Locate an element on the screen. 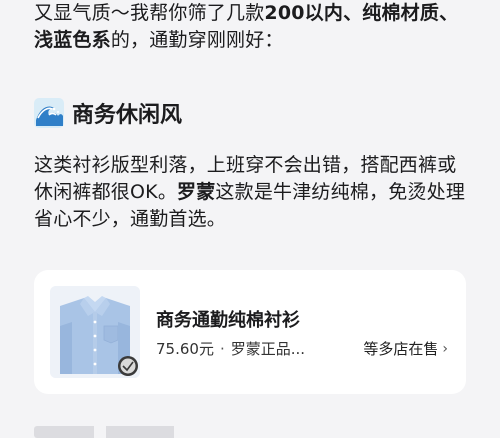  section-heading: 商务休闲风 is located at coordinates (108, 113).